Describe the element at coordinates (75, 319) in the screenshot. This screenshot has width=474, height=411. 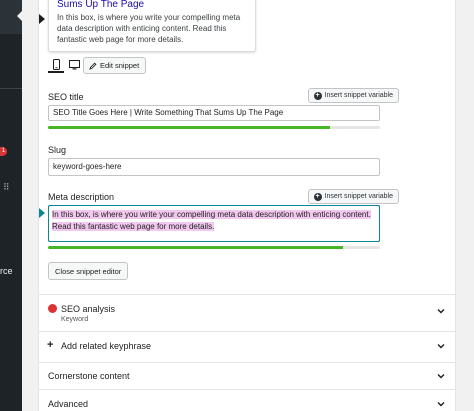
I see `seo-analysis-keyword: Keyword` at that location.